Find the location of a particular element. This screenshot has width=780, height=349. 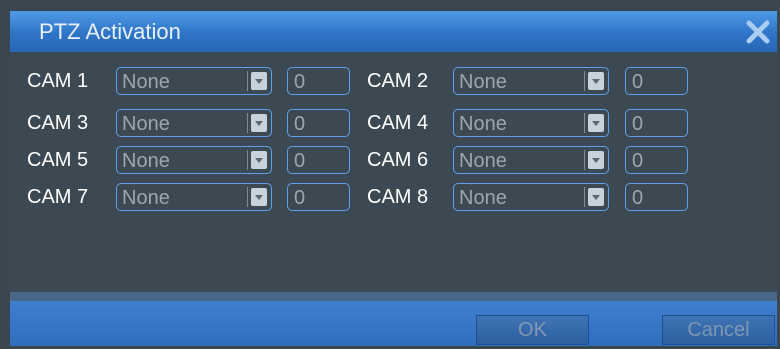

cam-8-address-field: 0 is located at coordinates (656, 197).